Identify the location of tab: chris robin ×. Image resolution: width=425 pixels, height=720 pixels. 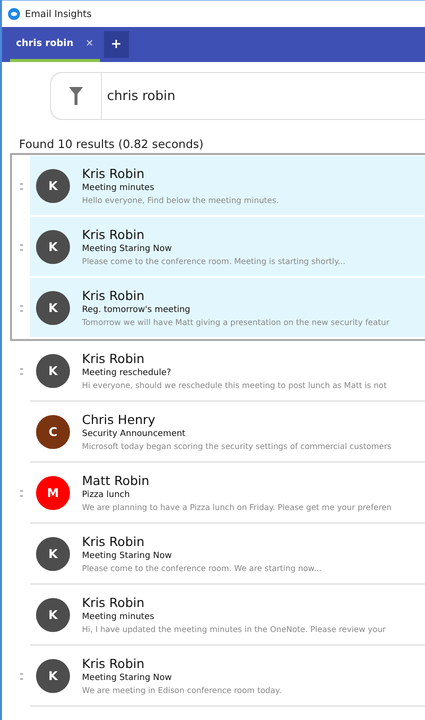
(55, 44).